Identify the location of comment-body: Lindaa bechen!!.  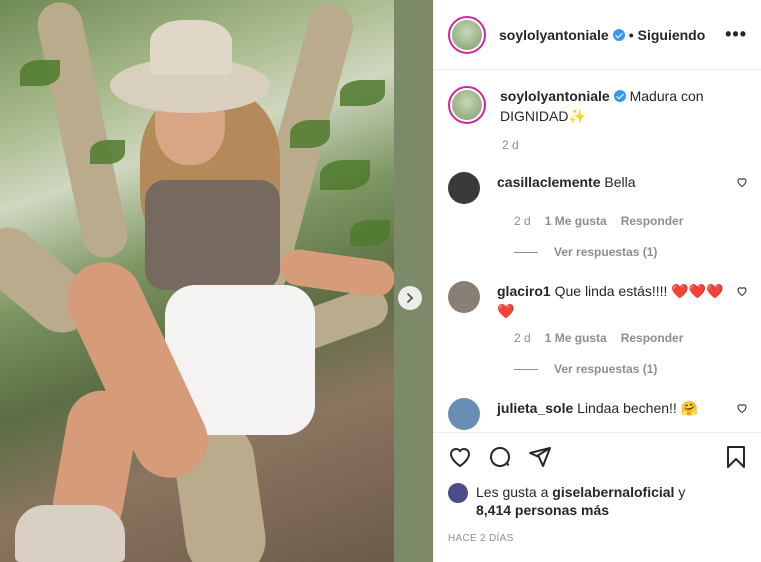
(627, 408).